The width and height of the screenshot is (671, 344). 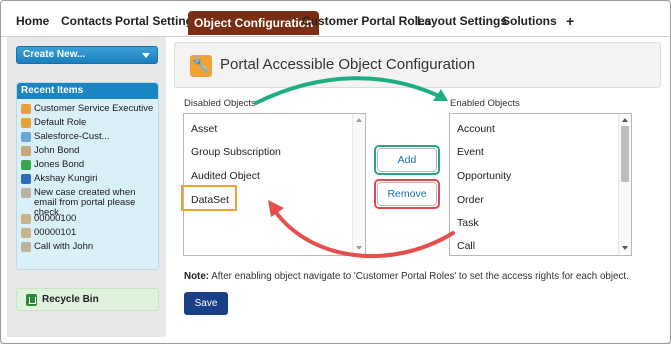 I want to click on add-tab-button: +, so click(x=570, y=21).